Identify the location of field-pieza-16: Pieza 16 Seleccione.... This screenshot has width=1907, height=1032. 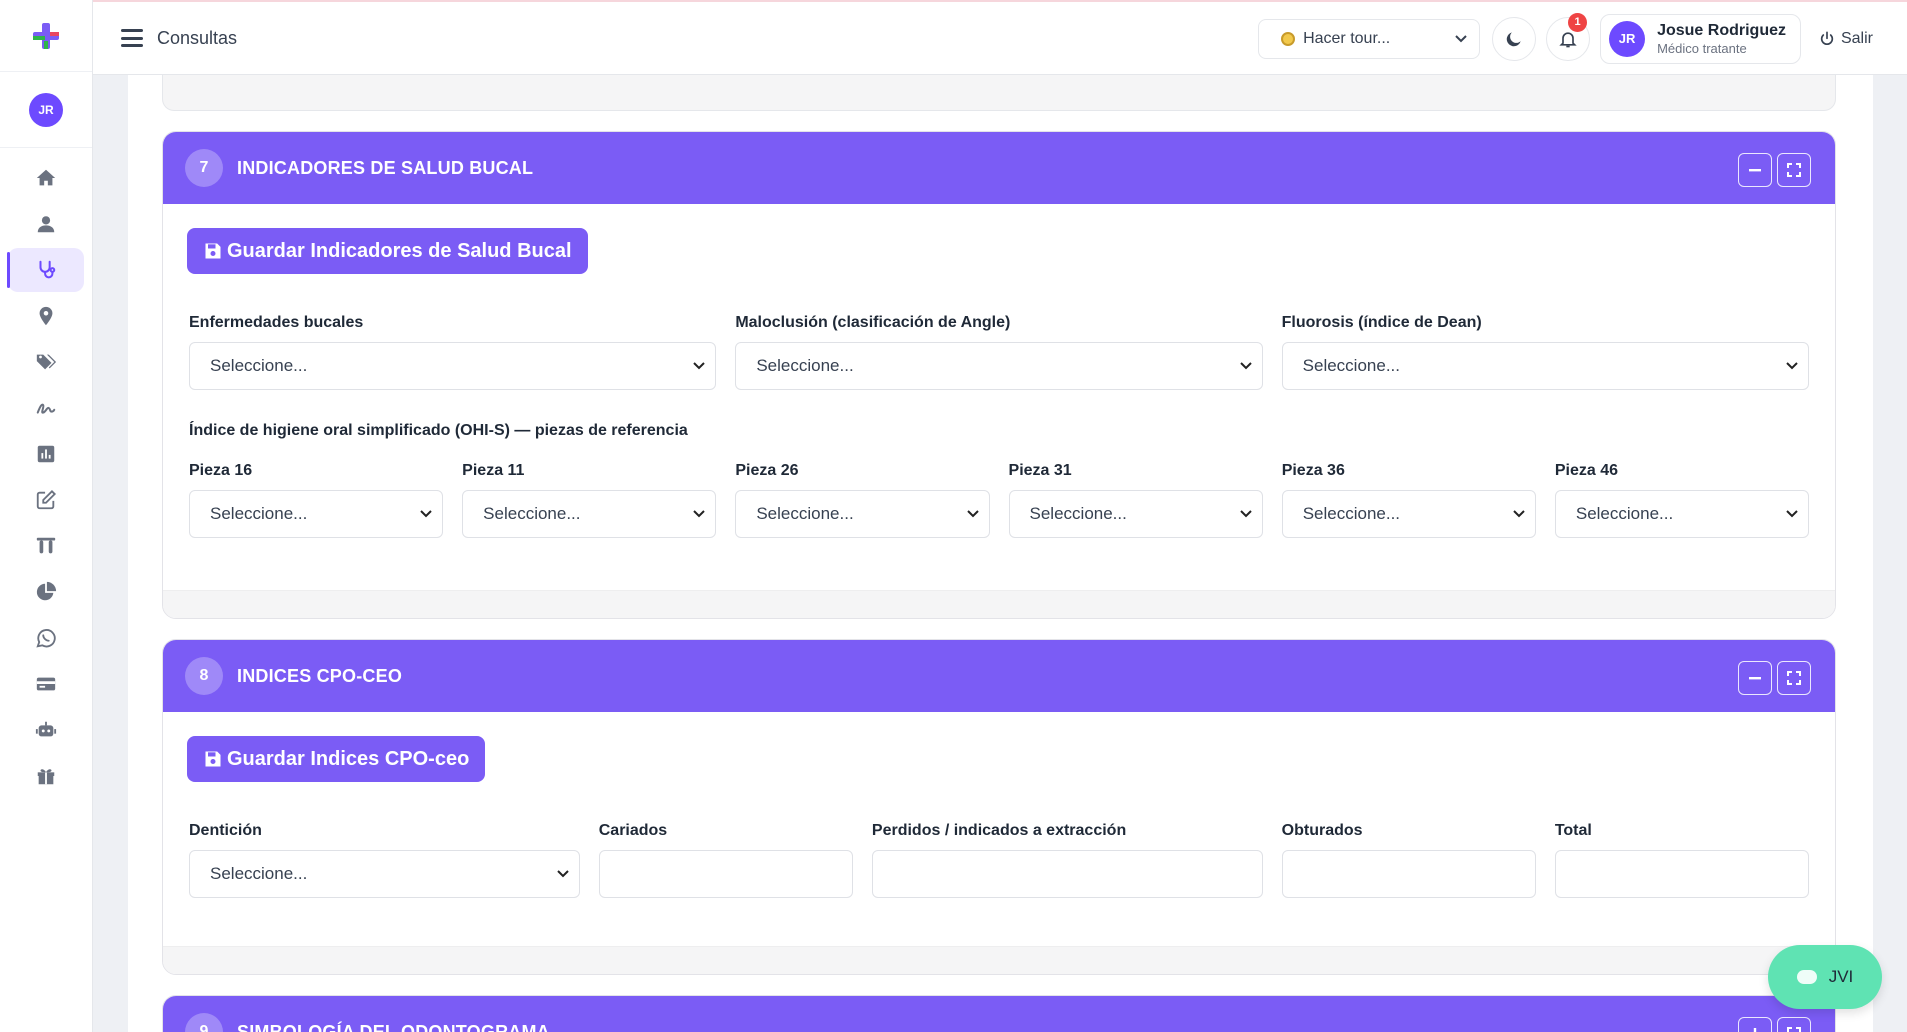
(316, 500).